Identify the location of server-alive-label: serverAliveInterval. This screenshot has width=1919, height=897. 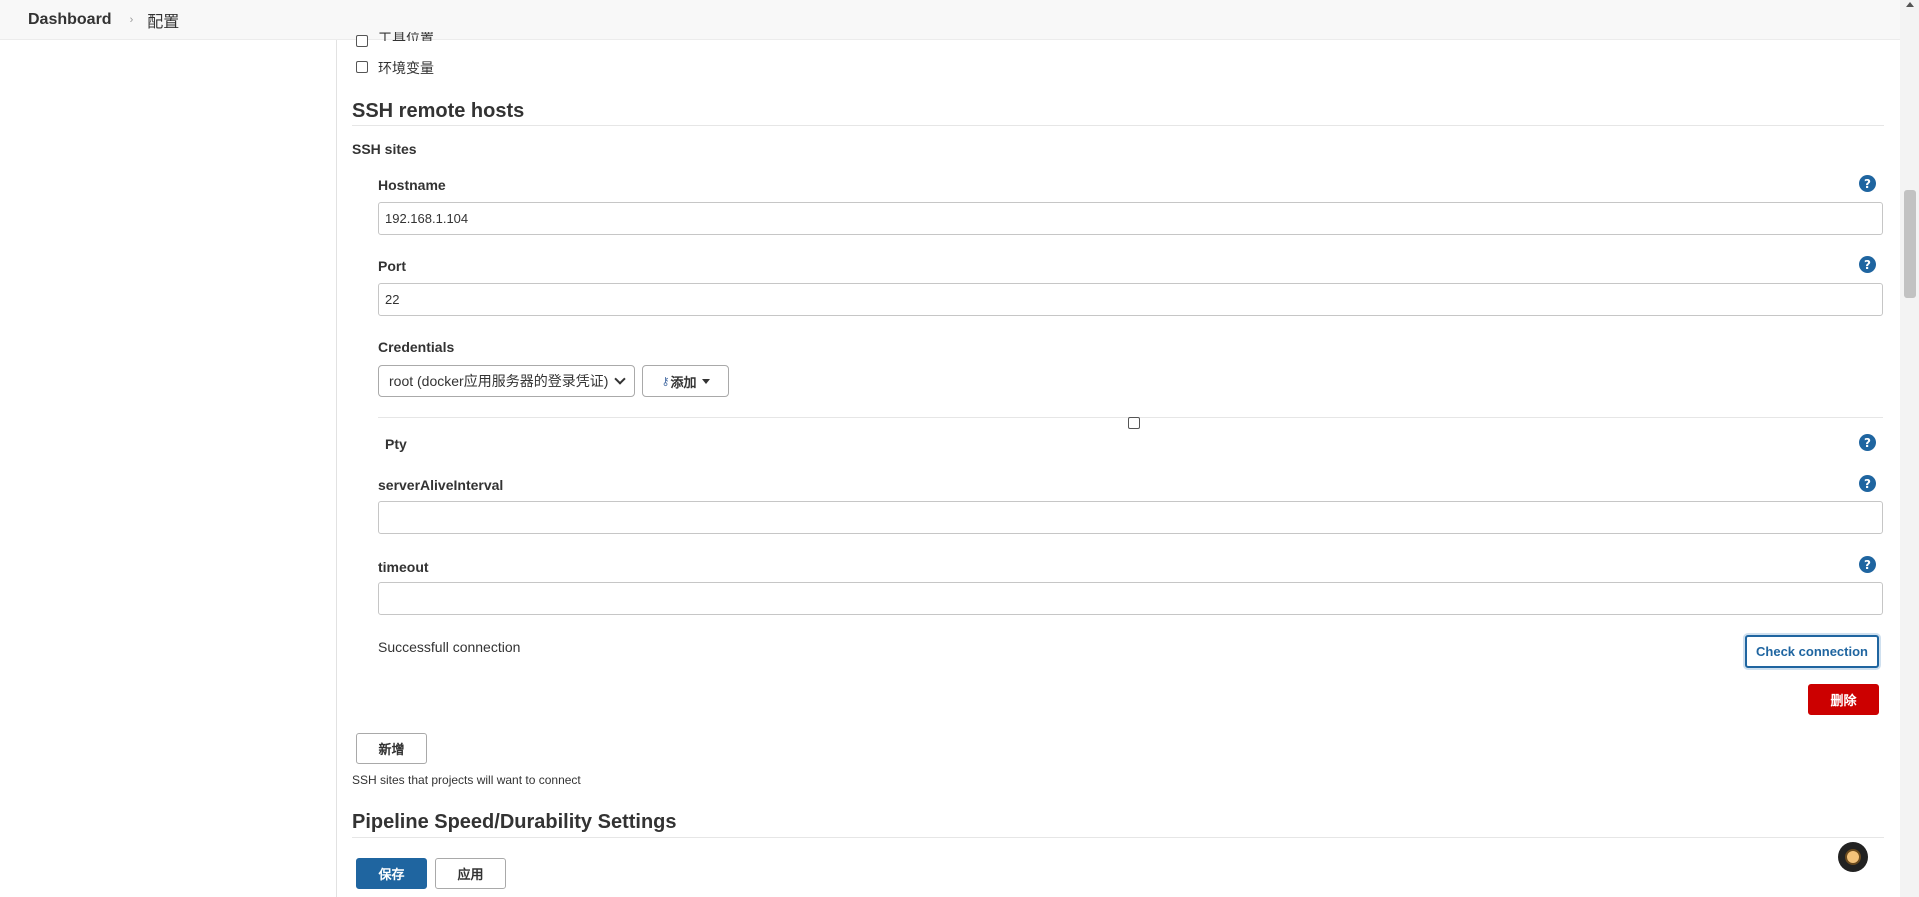
(441, 485).